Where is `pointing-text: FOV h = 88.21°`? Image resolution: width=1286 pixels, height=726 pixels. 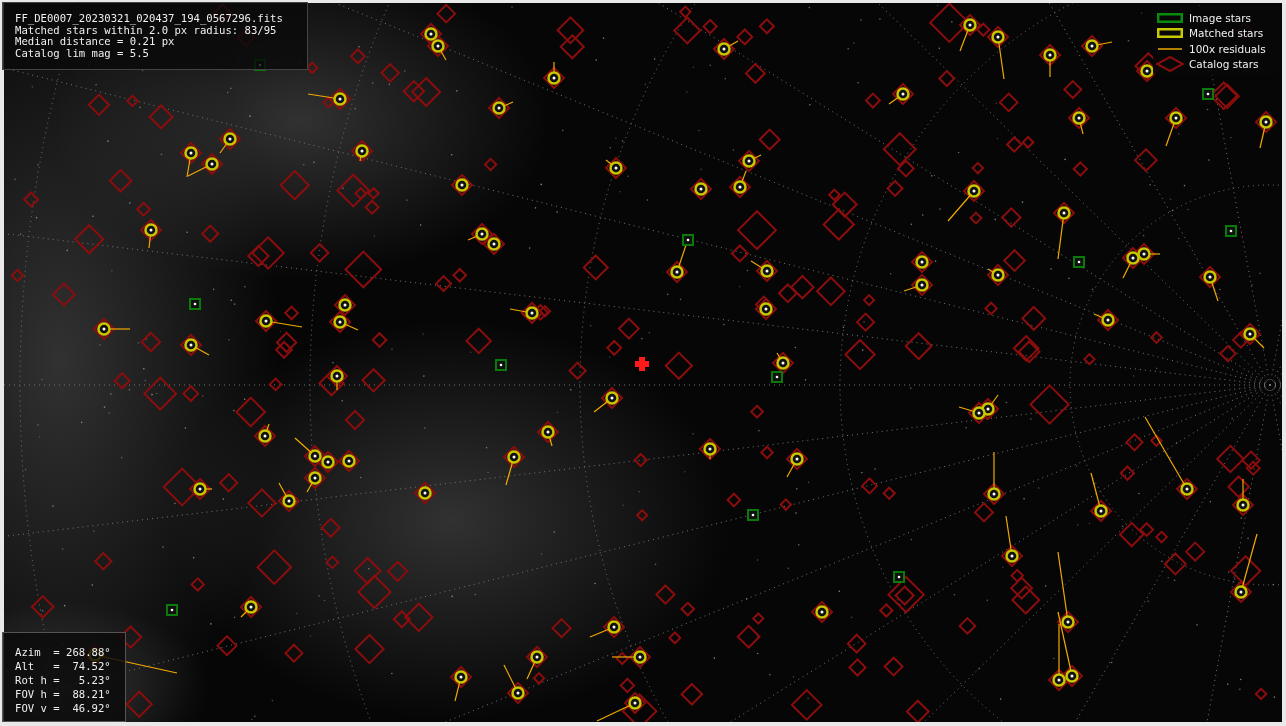 pointing-text: FOV h = 88.21° is located at coordinates (63, 694).